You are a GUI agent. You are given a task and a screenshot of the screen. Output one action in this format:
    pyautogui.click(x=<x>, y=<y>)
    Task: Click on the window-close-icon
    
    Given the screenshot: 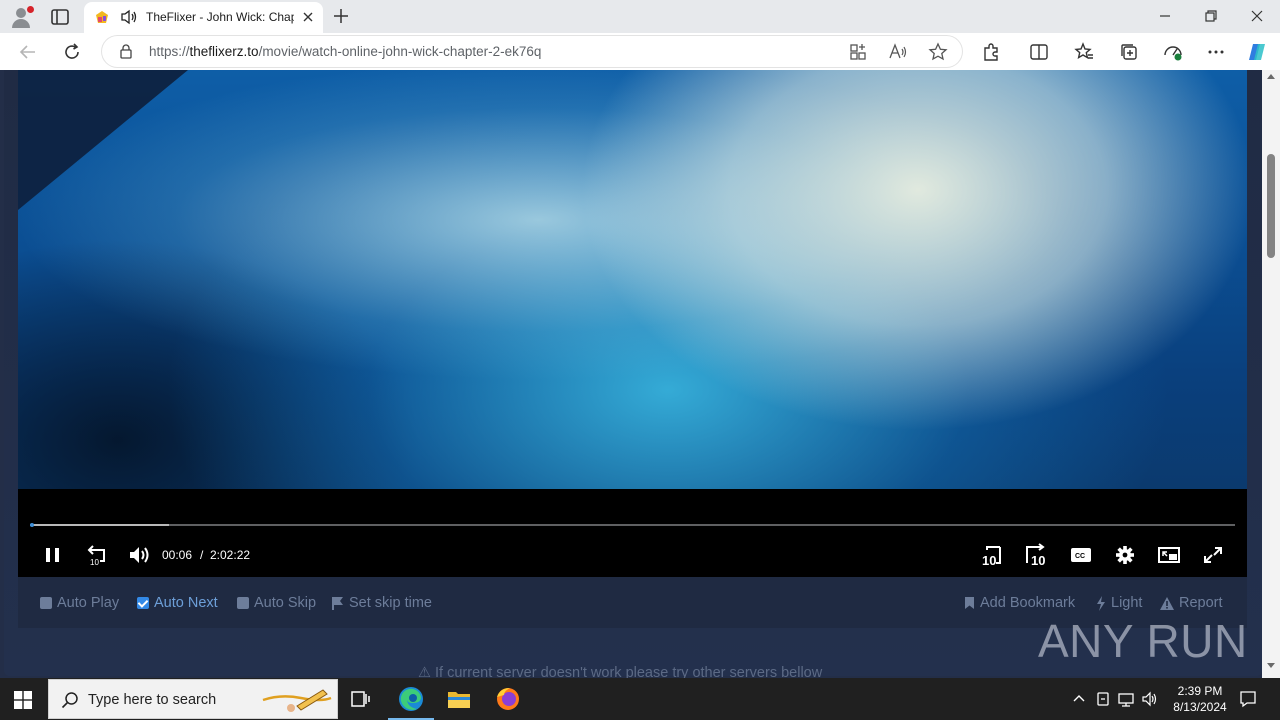 What is the action you would take?
    pyautogui.click(x=1257, y=16)
    